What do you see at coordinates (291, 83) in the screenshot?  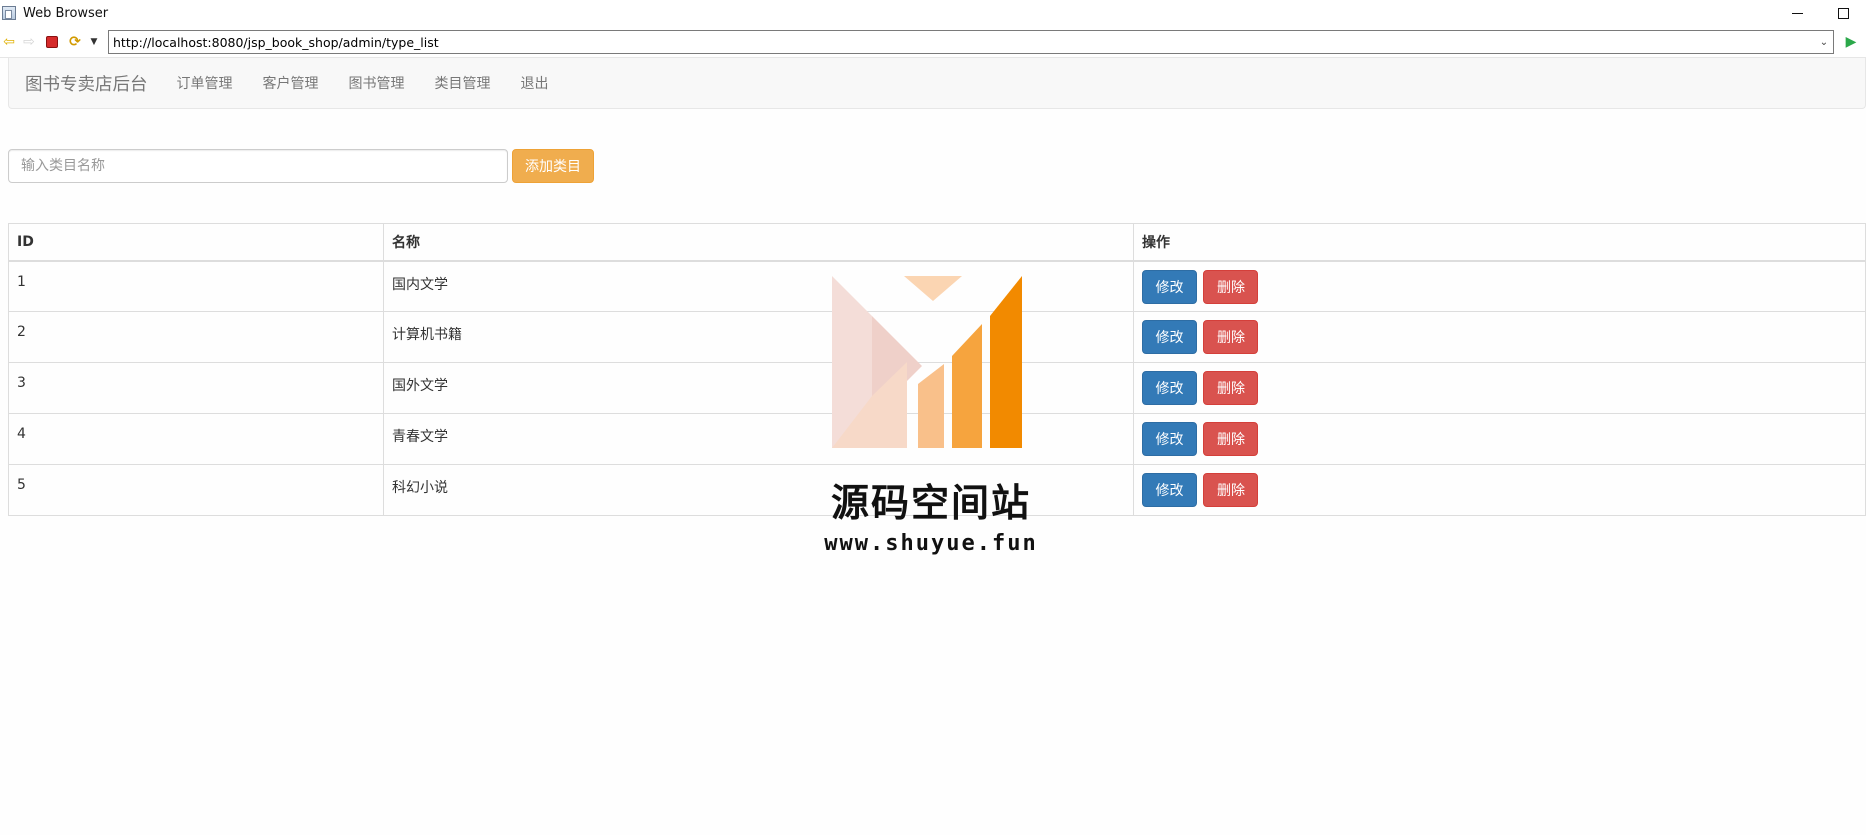 I see `nav-link-customers: 客户管理` at bounding box center [291, 83].